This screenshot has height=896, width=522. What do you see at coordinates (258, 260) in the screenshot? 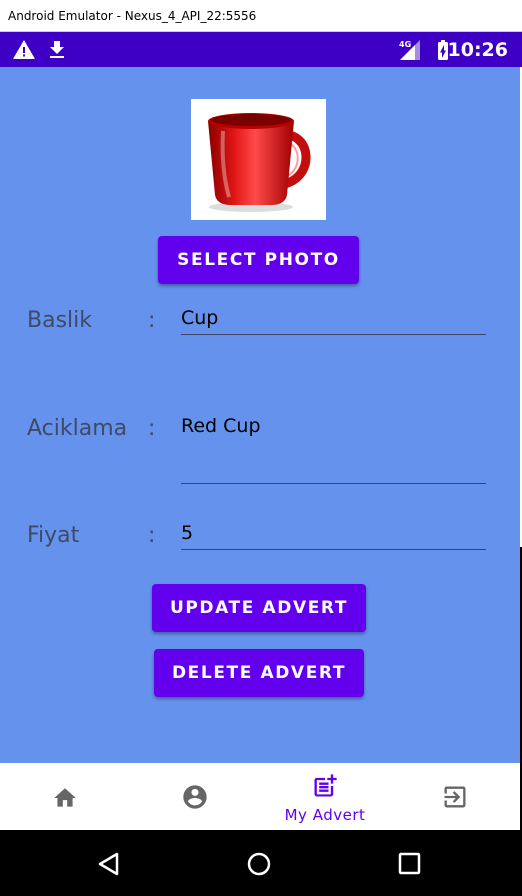
I see `select-photo-button: SELECT PHOTO` at bounding box center [258, 260].